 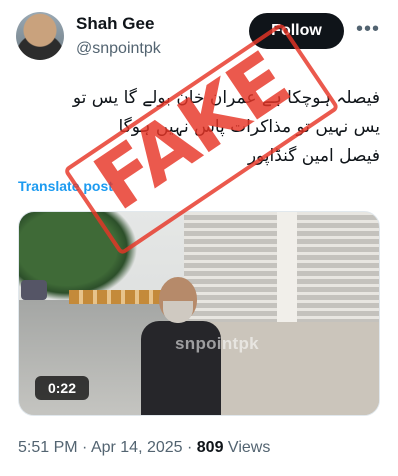 I want to click on author-handle: @snpointpk, so click(x=118, y=49).